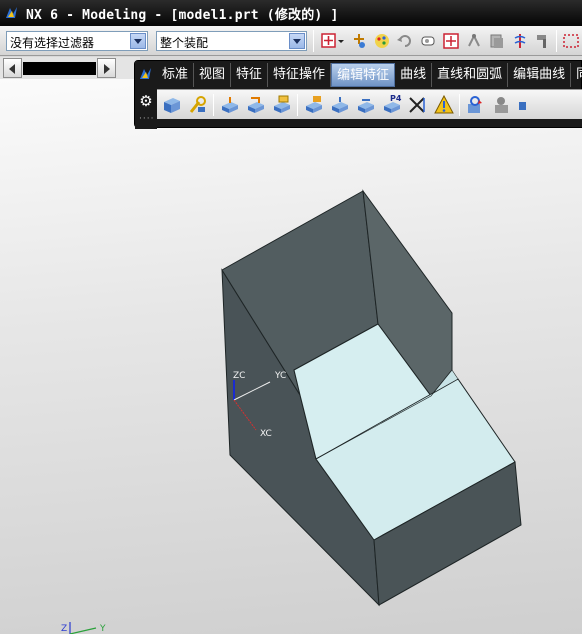 The width and height of the screenshot is (582, 634). I want to click on ribbon-grip: ⚙ ····, so click(146, 95).